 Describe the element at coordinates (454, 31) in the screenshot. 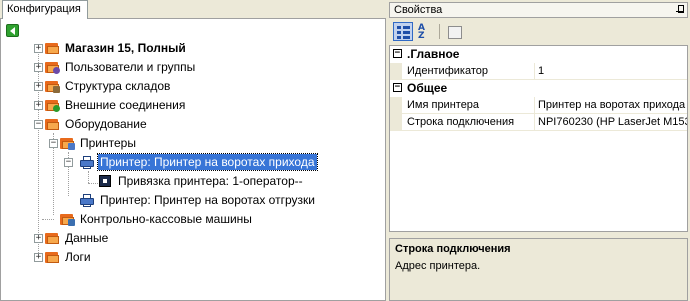

I see `property-pages-button` at that location.